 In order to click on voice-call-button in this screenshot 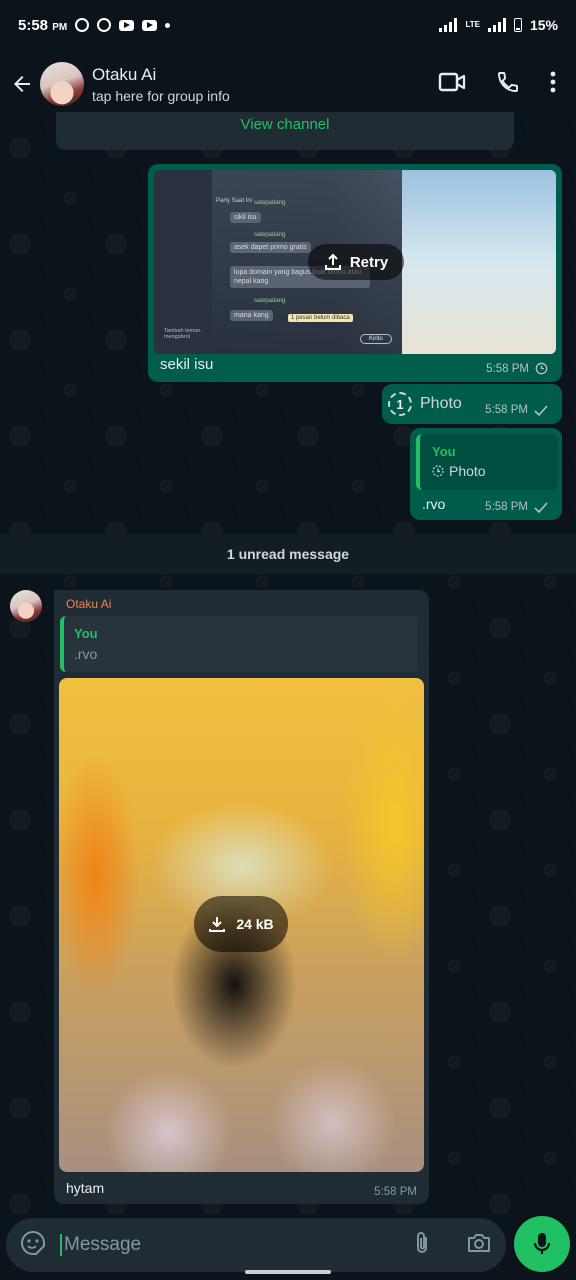, I will do `click(508, 84)`.